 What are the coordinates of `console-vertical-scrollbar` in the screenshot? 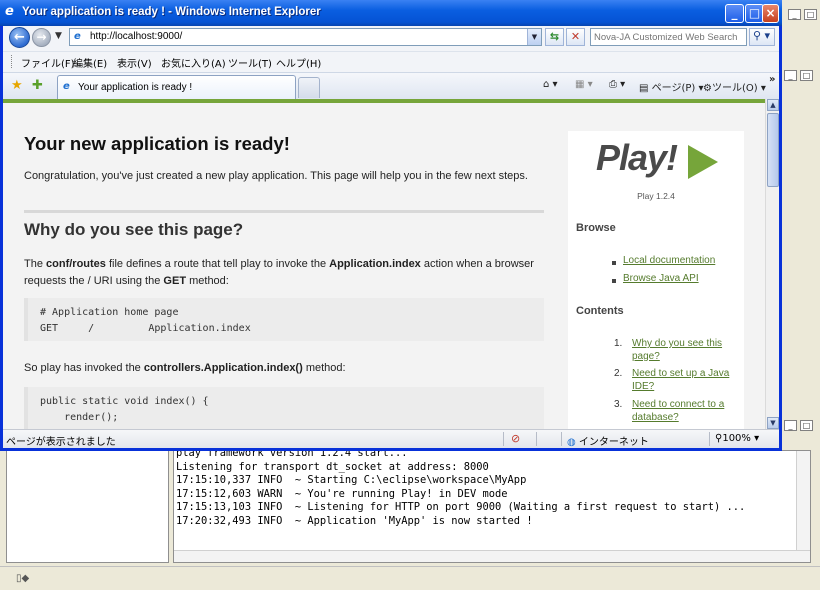 It's located at (803, 506).